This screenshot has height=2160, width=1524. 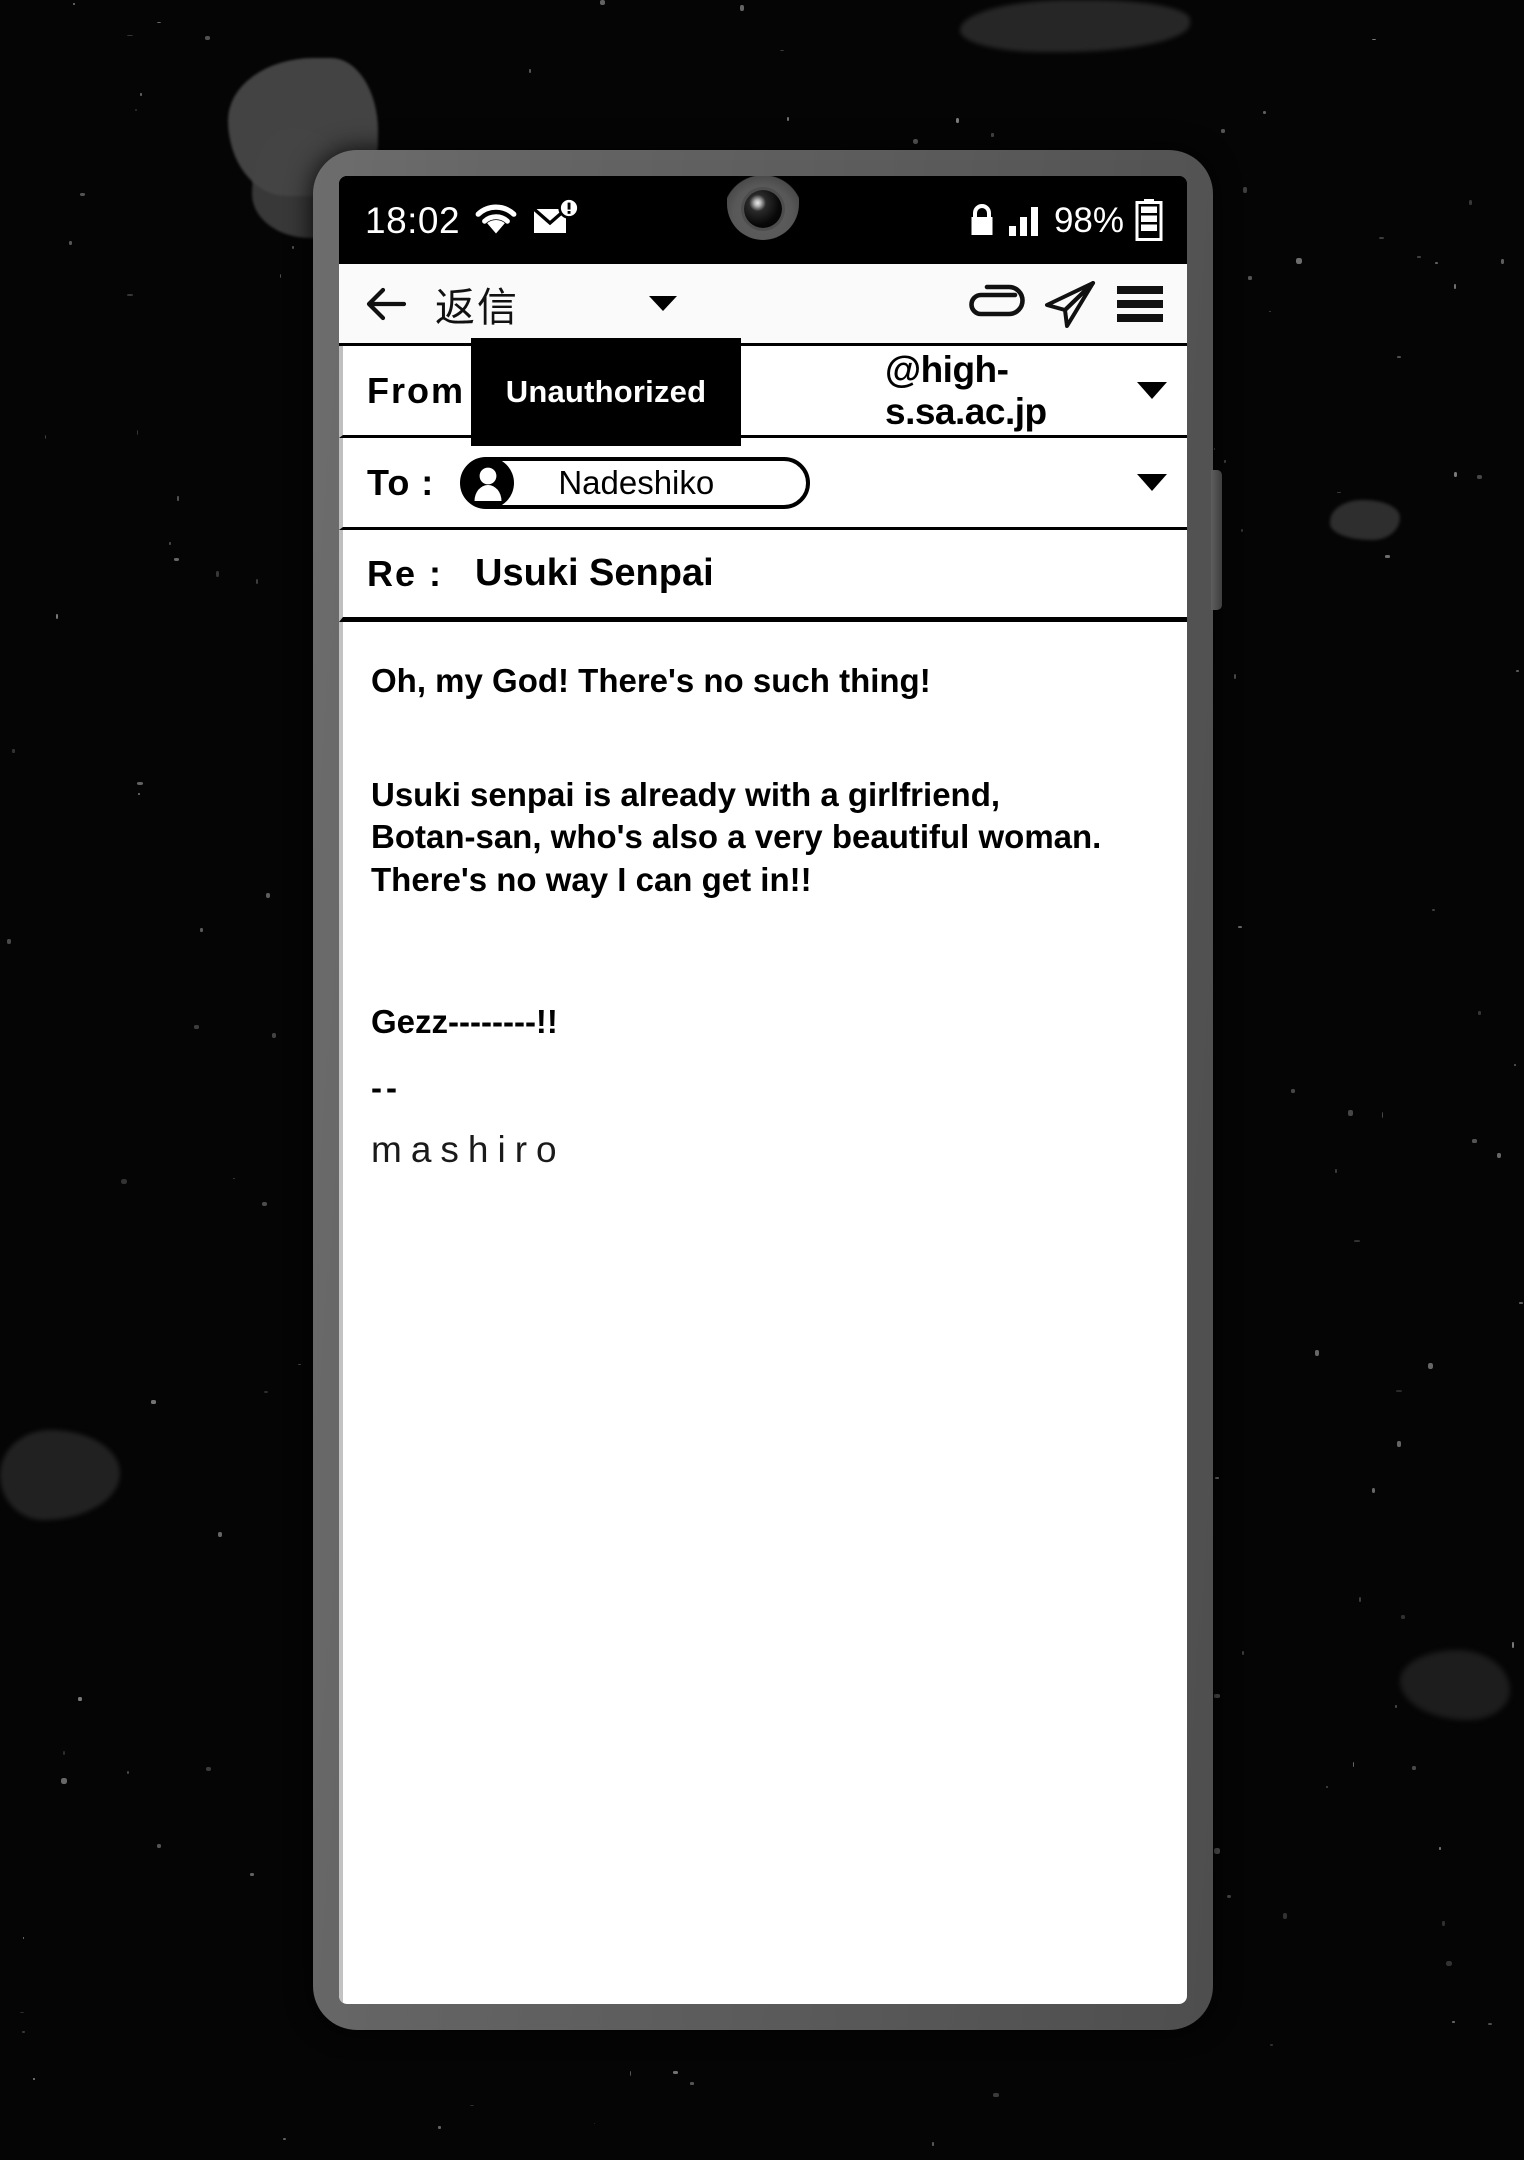 I want to click on mail-alert-icon, so click(x=556, y=216).